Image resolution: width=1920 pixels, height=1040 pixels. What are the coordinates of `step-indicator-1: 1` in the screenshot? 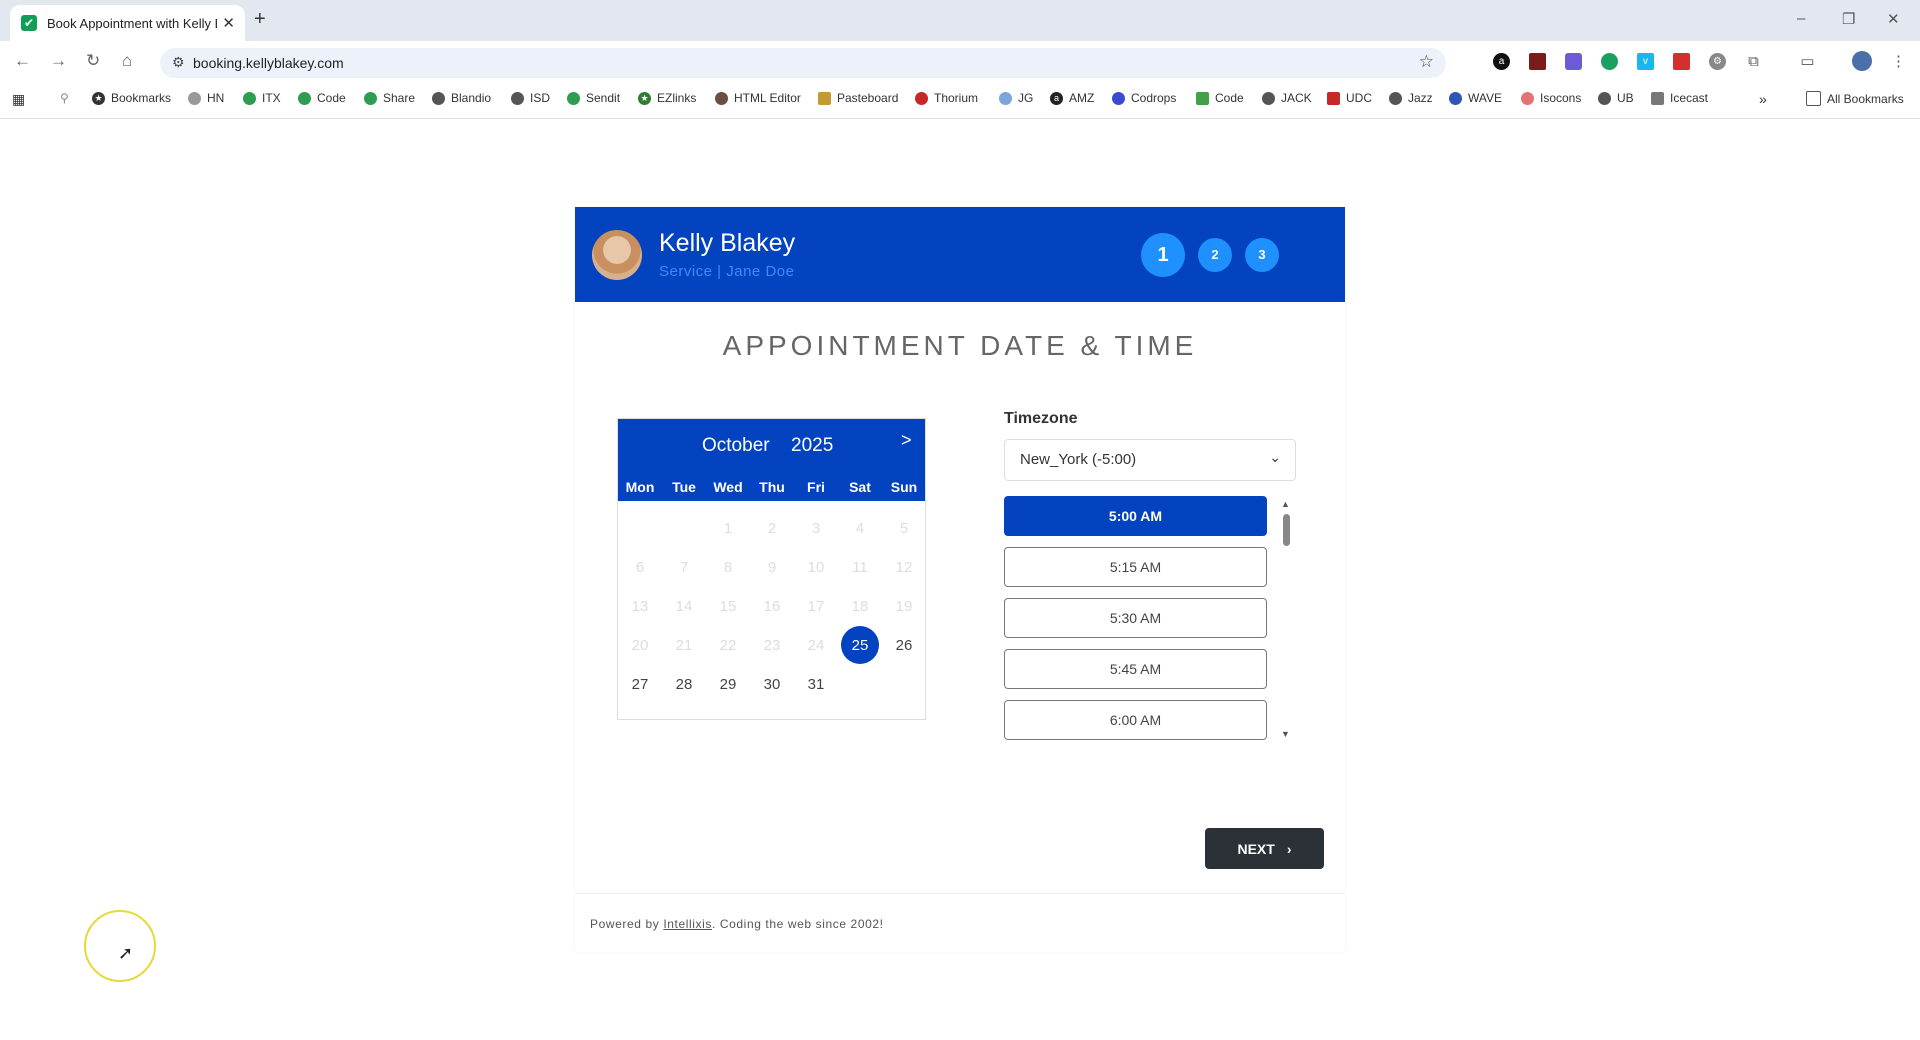 It's located at (1163, 255).